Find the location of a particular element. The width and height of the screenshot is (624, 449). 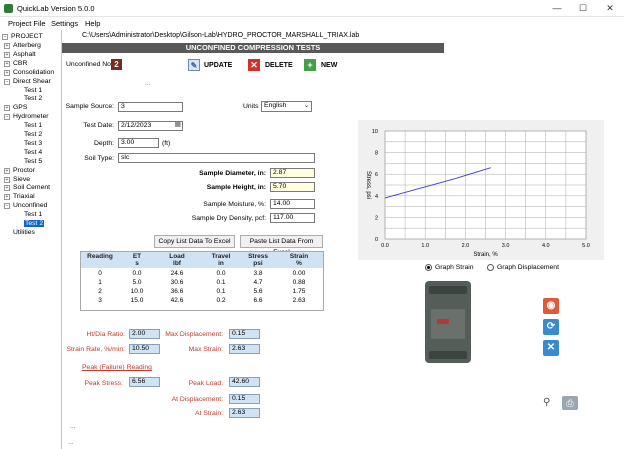

tree-item-proctor: Proctor is located at coordinates (24, 170).